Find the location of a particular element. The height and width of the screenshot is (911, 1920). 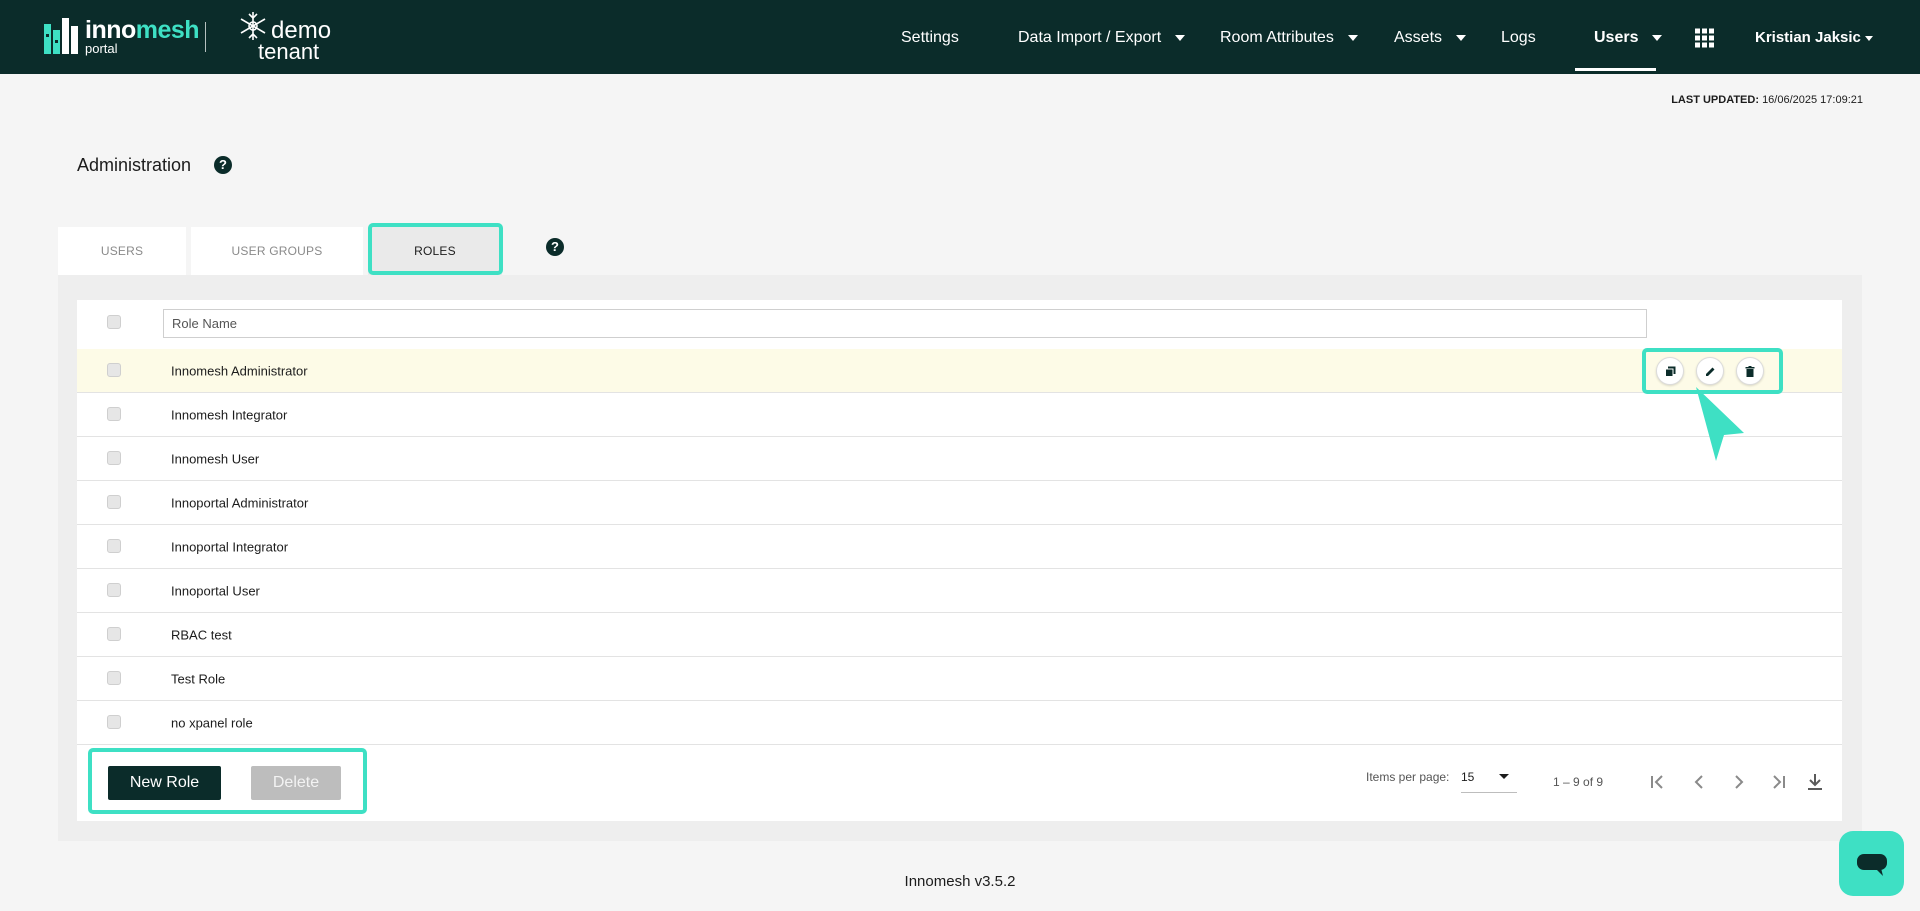

role-name-filter-input is located at coordinates (905, 323).